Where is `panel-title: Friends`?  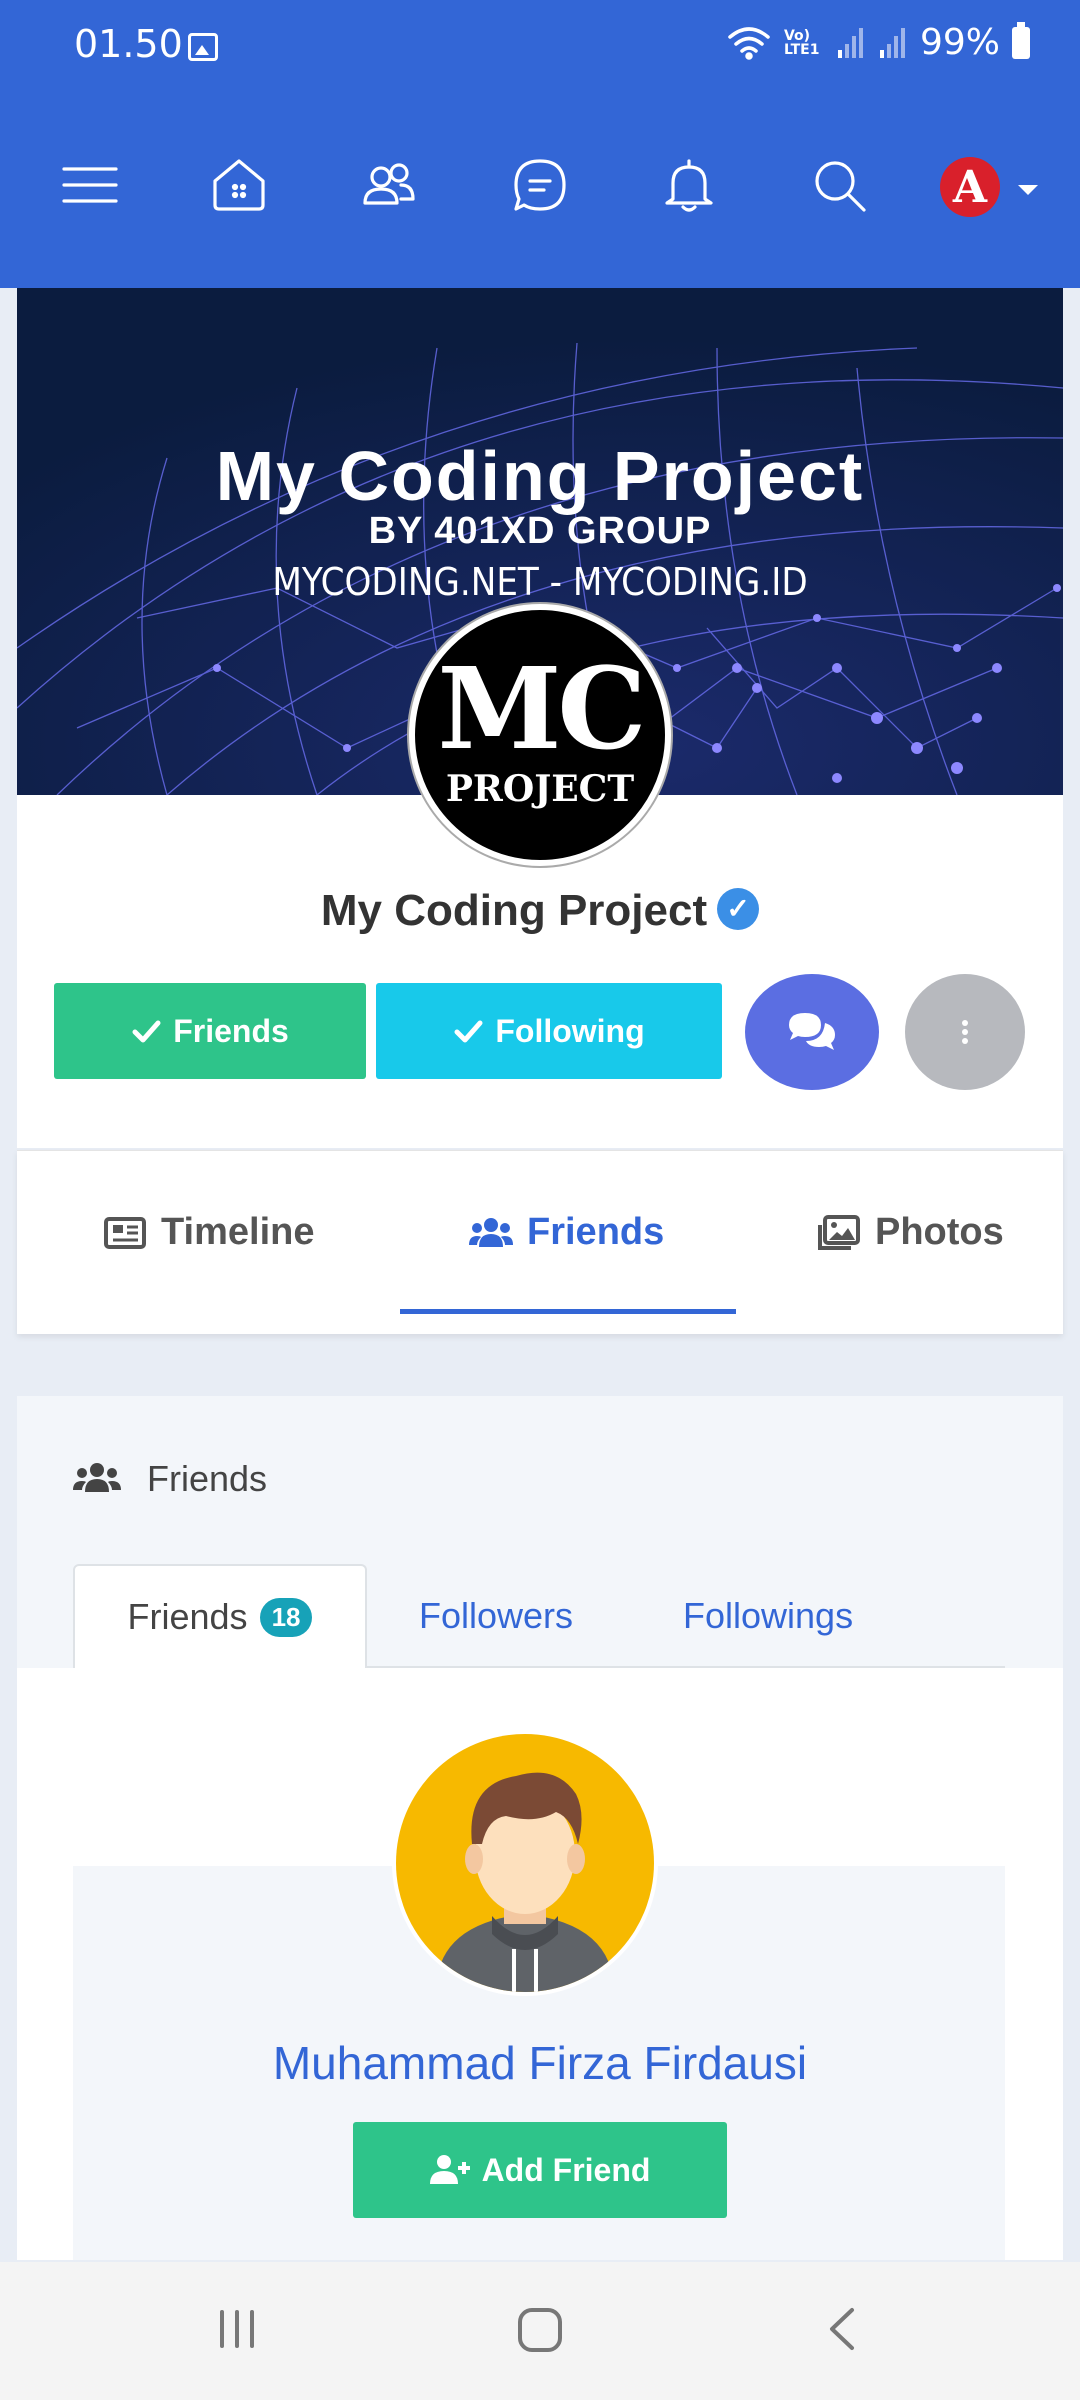 panel-title: Friends is located at coordinates (207, 1478).